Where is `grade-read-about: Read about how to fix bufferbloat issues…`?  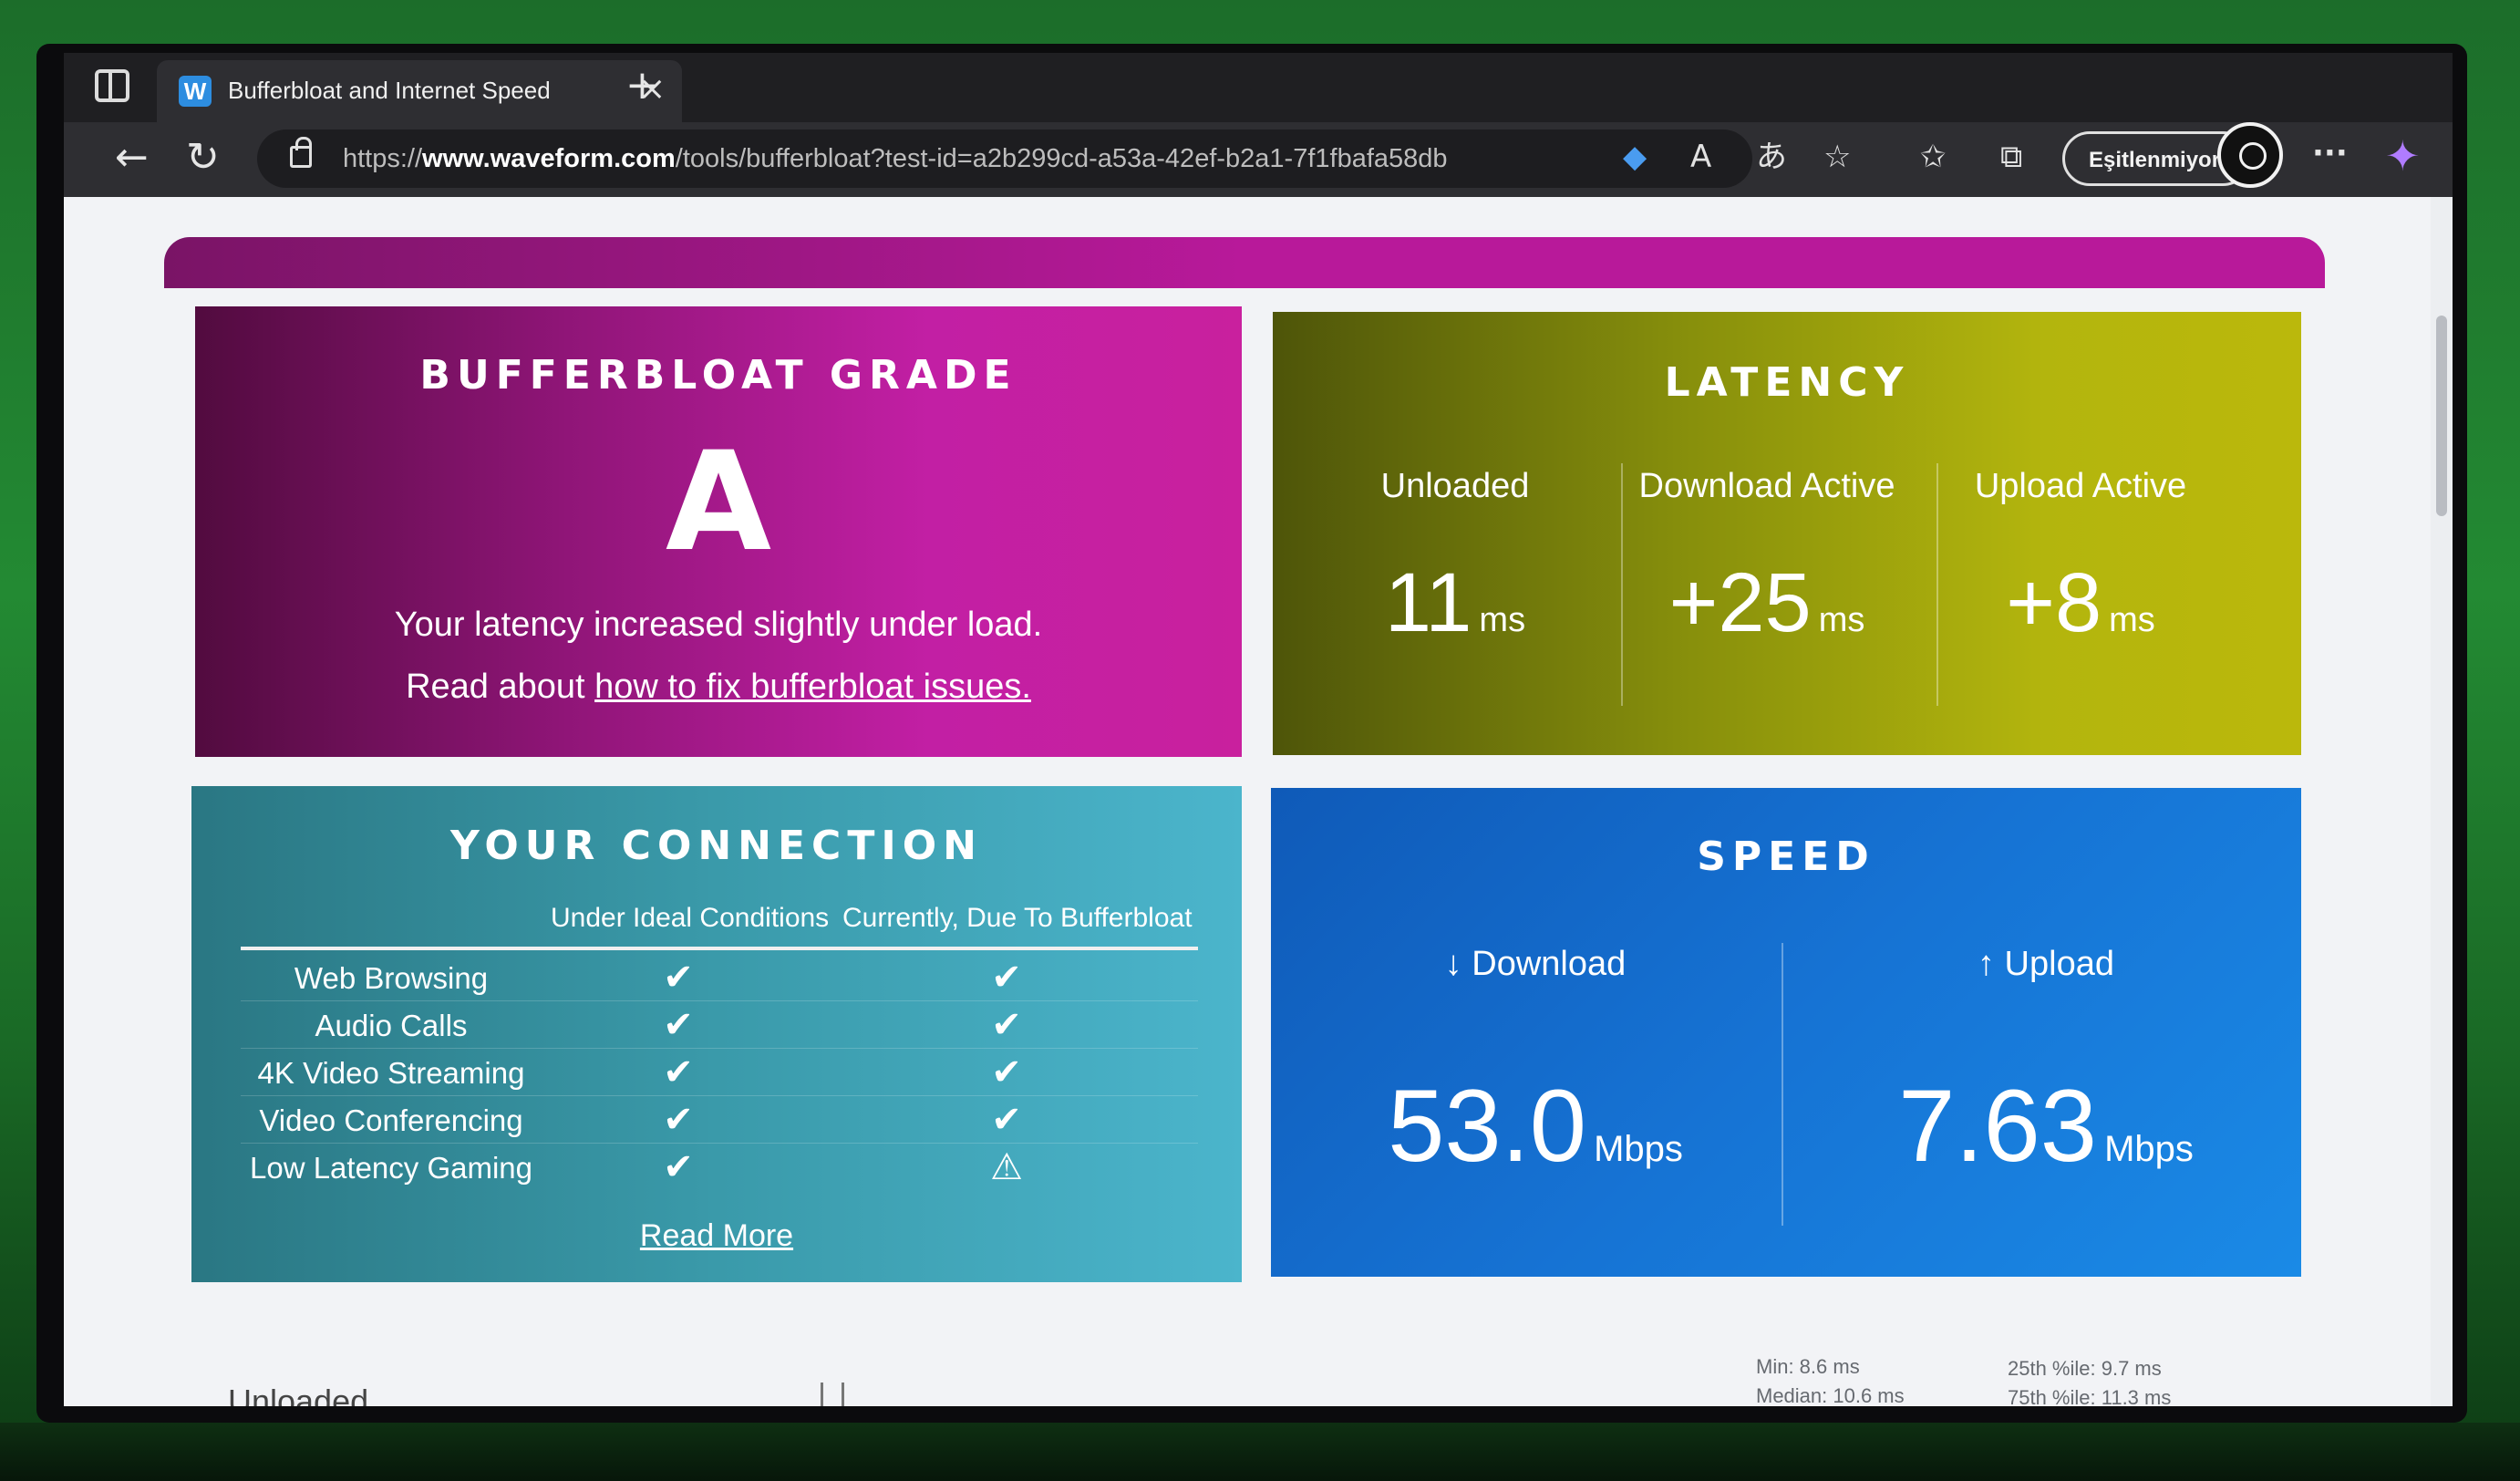 grade-read-about: Read about how to fix bufferbloat issues… is located at coordinates (718, 687).